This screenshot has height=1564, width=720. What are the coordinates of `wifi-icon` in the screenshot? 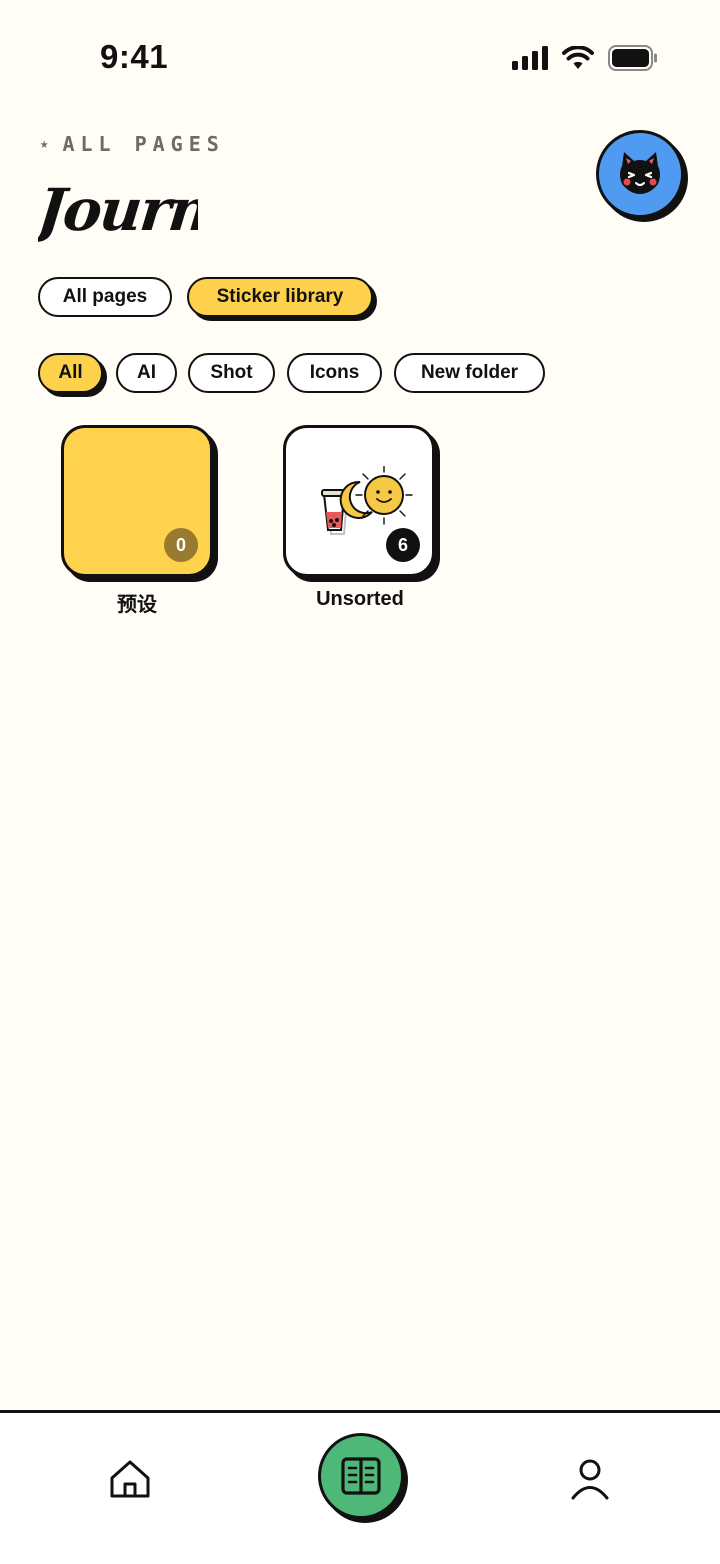 It's located at (578, 57).